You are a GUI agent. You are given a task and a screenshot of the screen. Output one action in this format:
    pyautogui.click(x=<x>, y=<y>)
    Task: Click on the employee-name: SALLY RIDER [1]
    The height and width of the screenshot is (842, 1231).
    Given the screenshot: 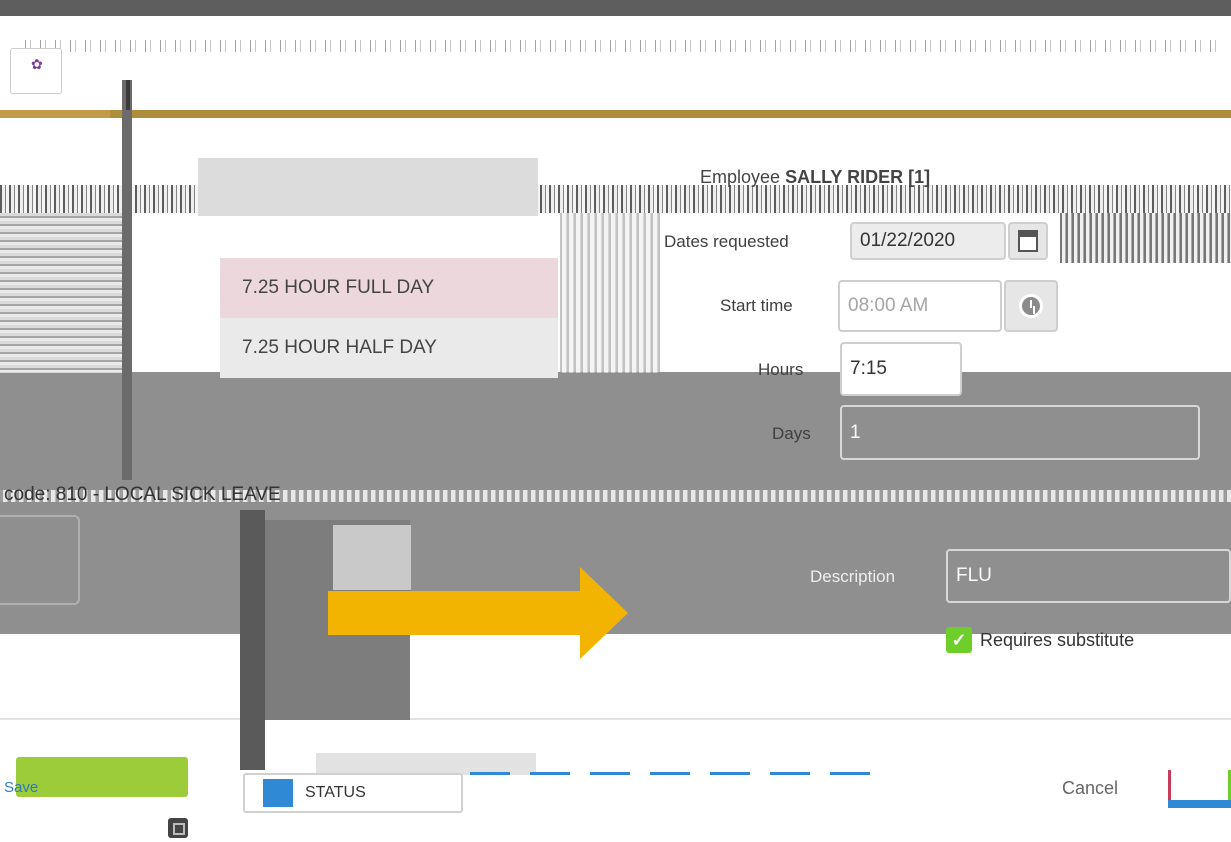 What is the action you would take?
    pyautogui.click(x=858, y=177)
    